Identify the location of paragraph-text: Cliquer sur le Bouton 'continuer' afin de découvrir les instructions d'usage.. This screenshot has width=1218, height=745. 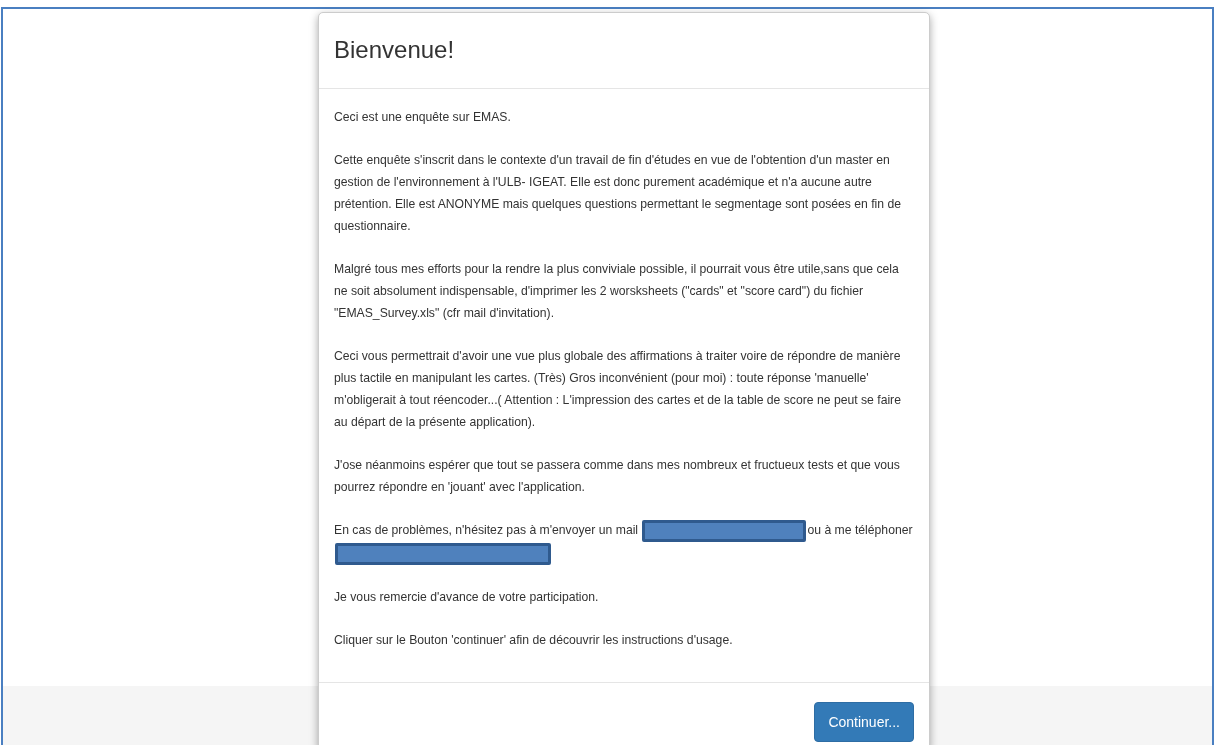
(533, 639).